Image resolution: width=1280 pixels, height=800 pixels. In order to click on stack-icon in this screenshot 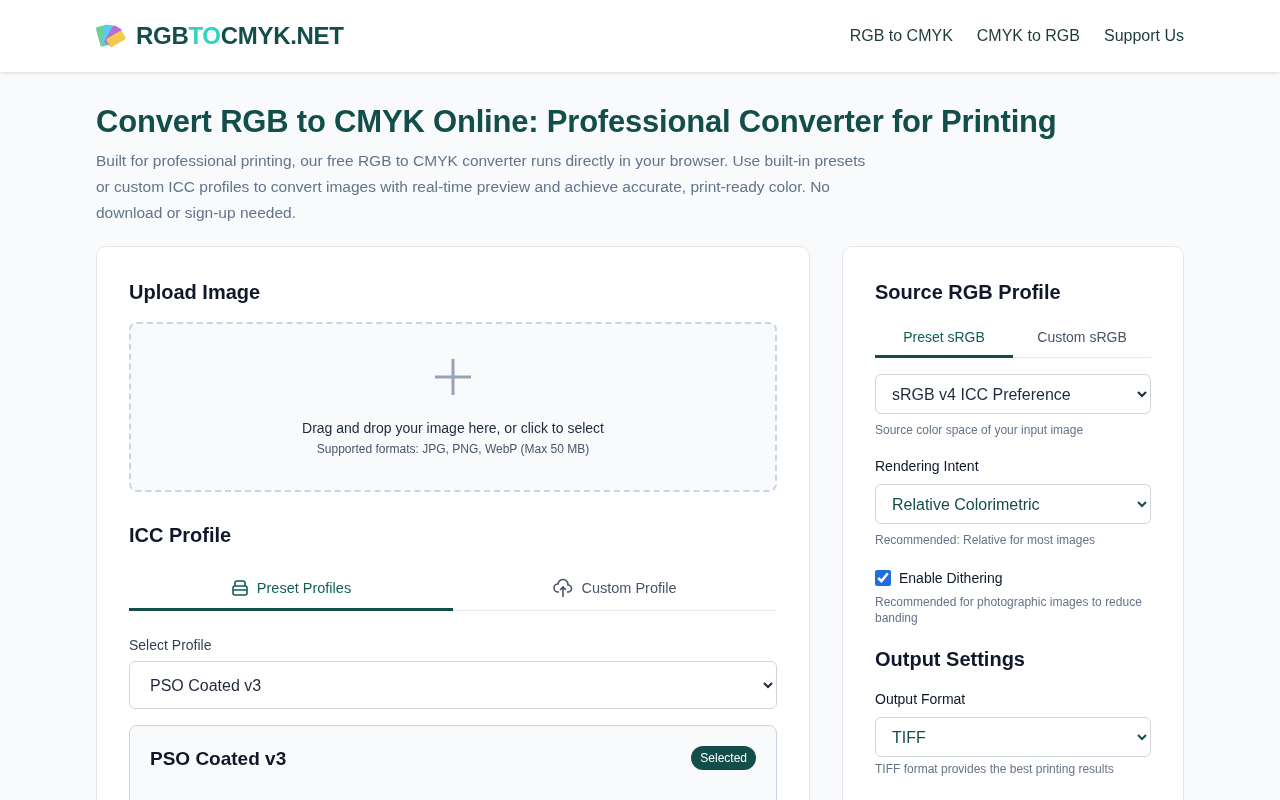, I will do `click(239, 587)`.